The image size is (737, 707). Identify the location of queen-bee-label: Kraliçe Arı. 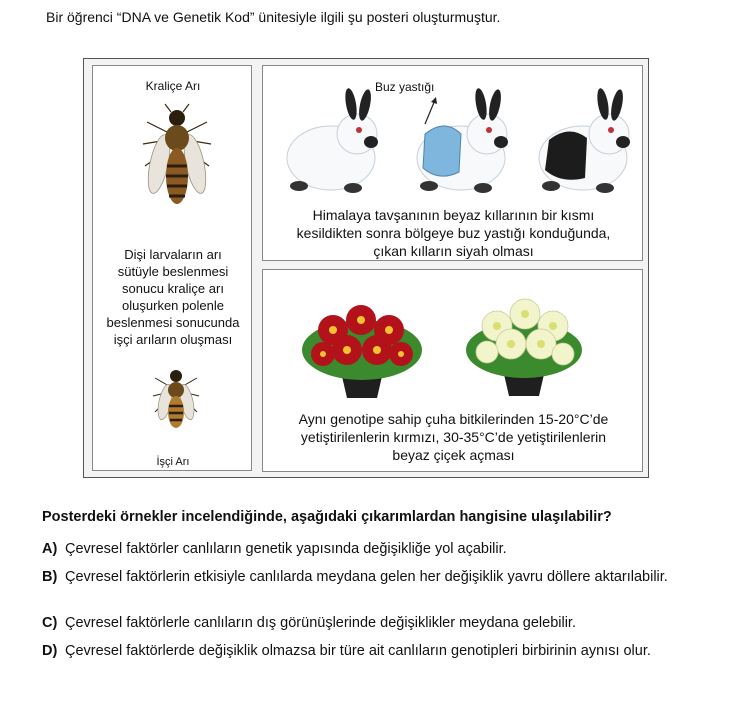
(173, 86).